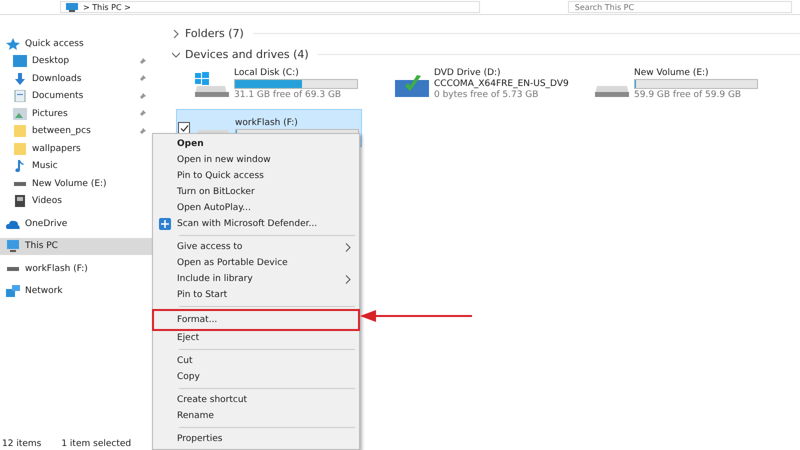 The height and width of the screenshot is (450, 800). Describe the element at coordinates (76, 43) in the screenshot. I see `sidebar-item: Quick access` at that location.